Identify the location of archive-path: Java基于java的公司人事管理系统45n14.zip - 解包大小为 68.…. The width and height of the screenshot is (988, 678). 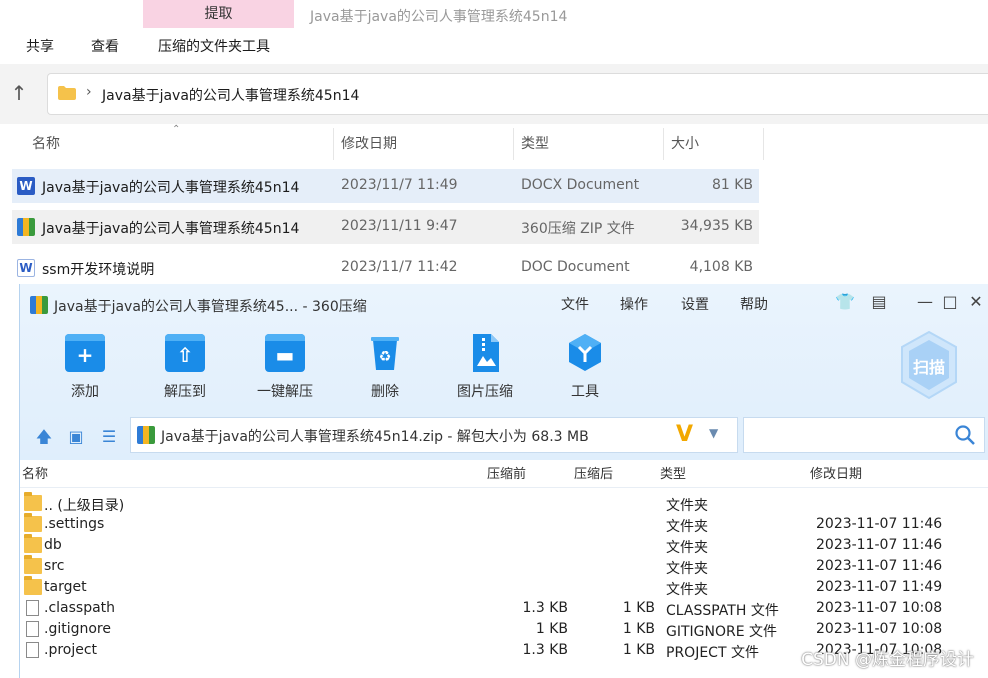
(375, 437).